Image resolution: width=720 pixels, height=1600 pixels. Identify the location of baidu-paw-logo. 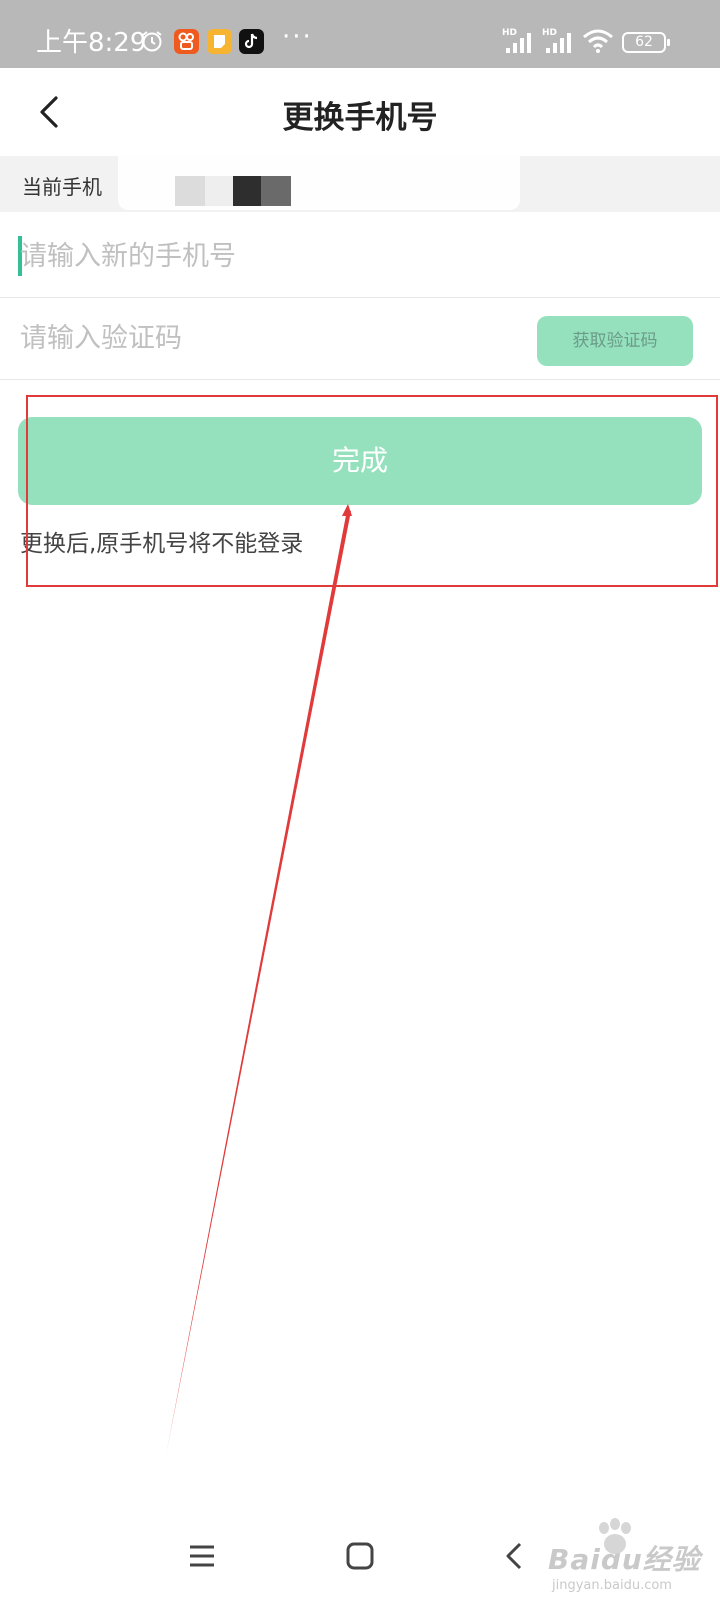
(615, 1536).